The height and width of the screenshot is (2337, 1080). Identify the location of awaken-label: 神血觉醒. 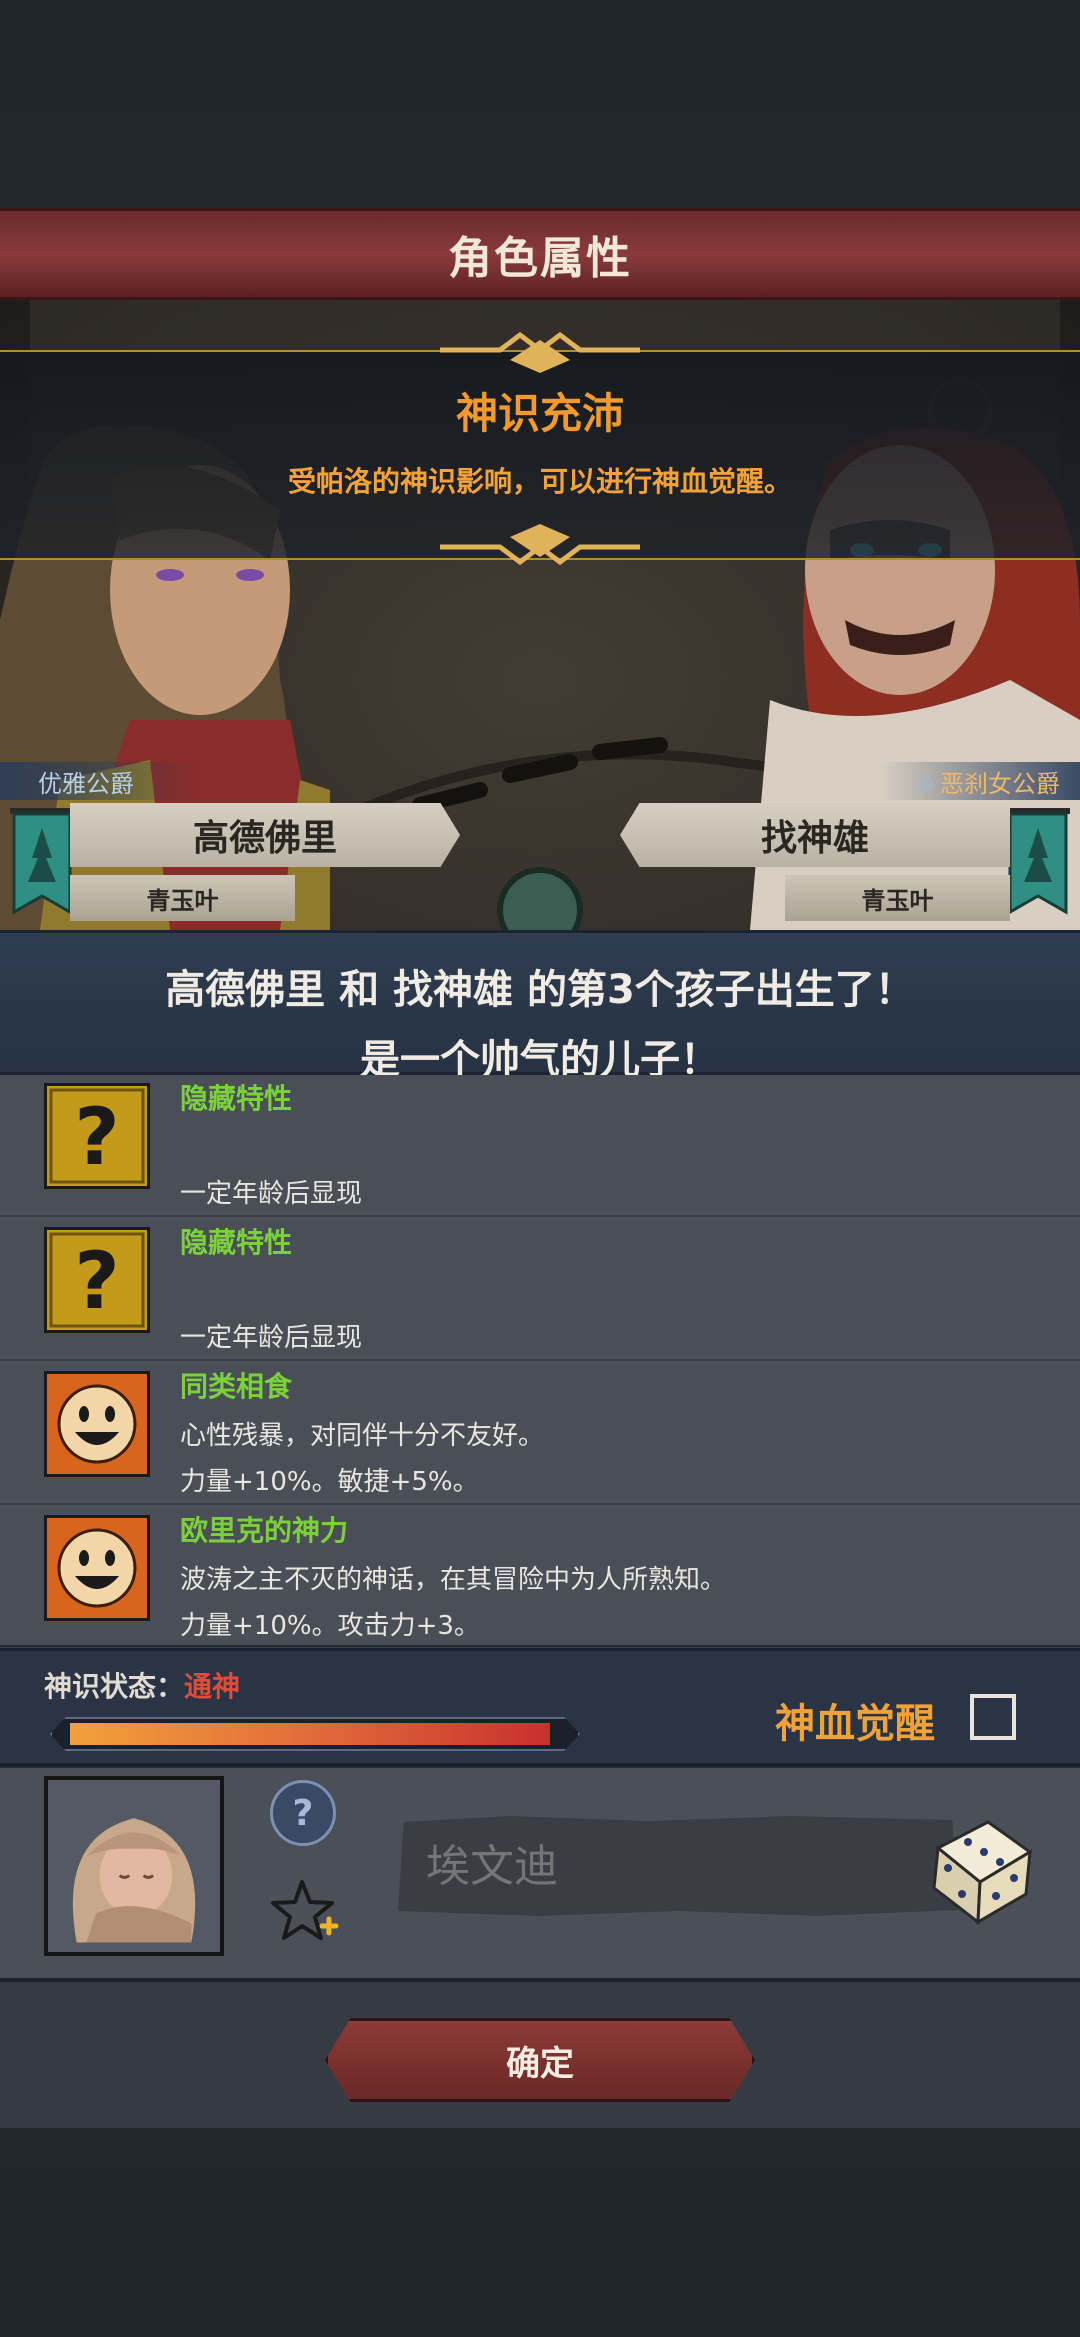
(855, 1724).